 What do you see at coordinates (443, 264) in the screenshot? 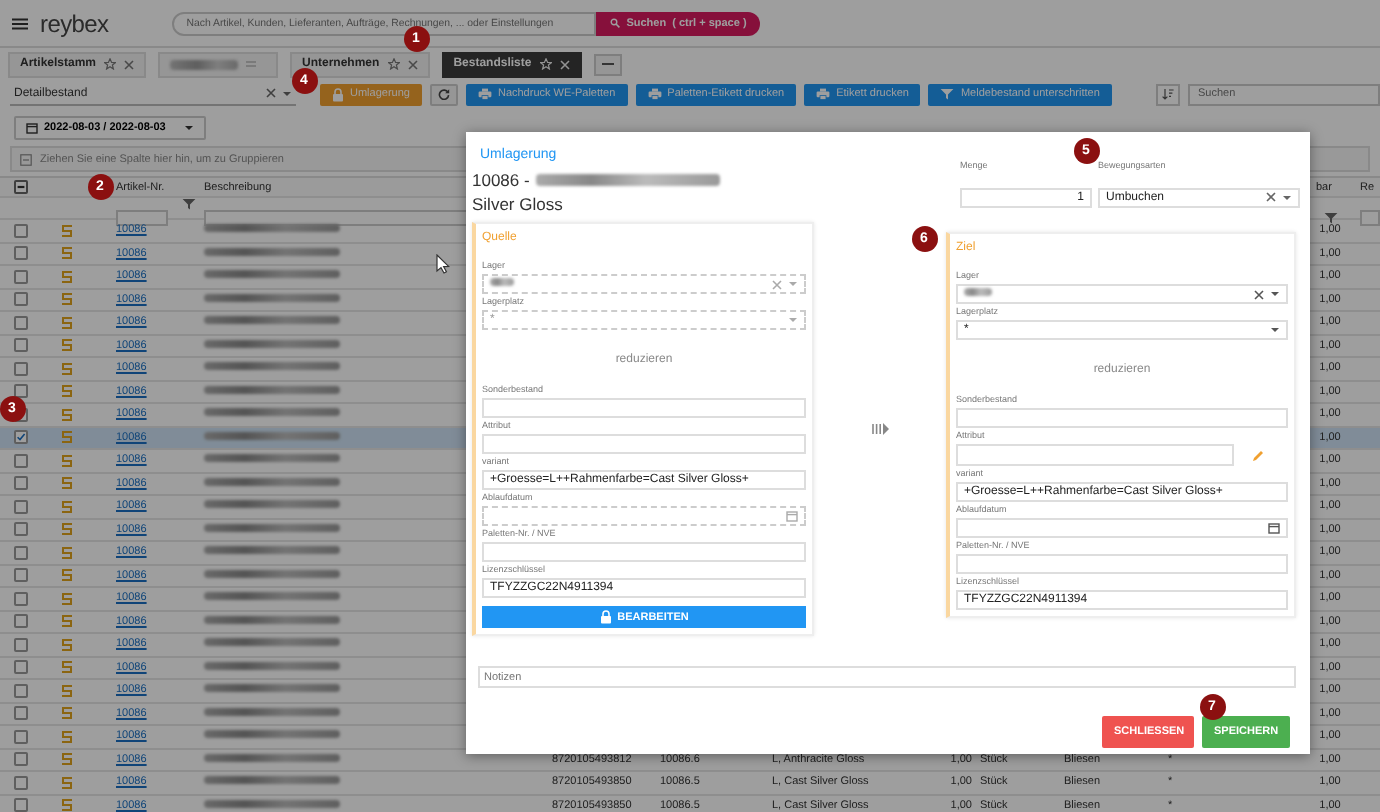
I see `cursor-icon` at bounding box center [443, 264].